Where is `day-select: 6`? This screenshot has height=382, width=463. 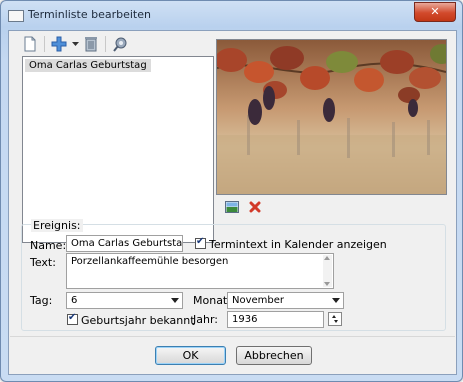 day-select: 6 is located at coordinates (124, 300).